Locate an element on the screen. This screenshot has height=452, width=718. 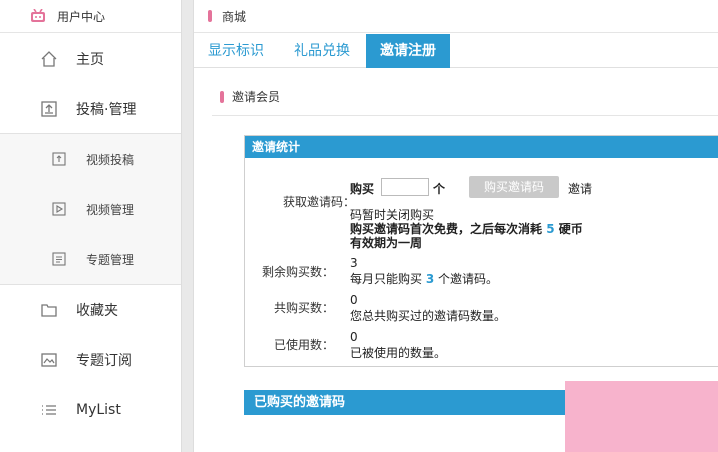
total-desc: 您总共购买过的邀请码数量。 is located at coordinates (428, 316).